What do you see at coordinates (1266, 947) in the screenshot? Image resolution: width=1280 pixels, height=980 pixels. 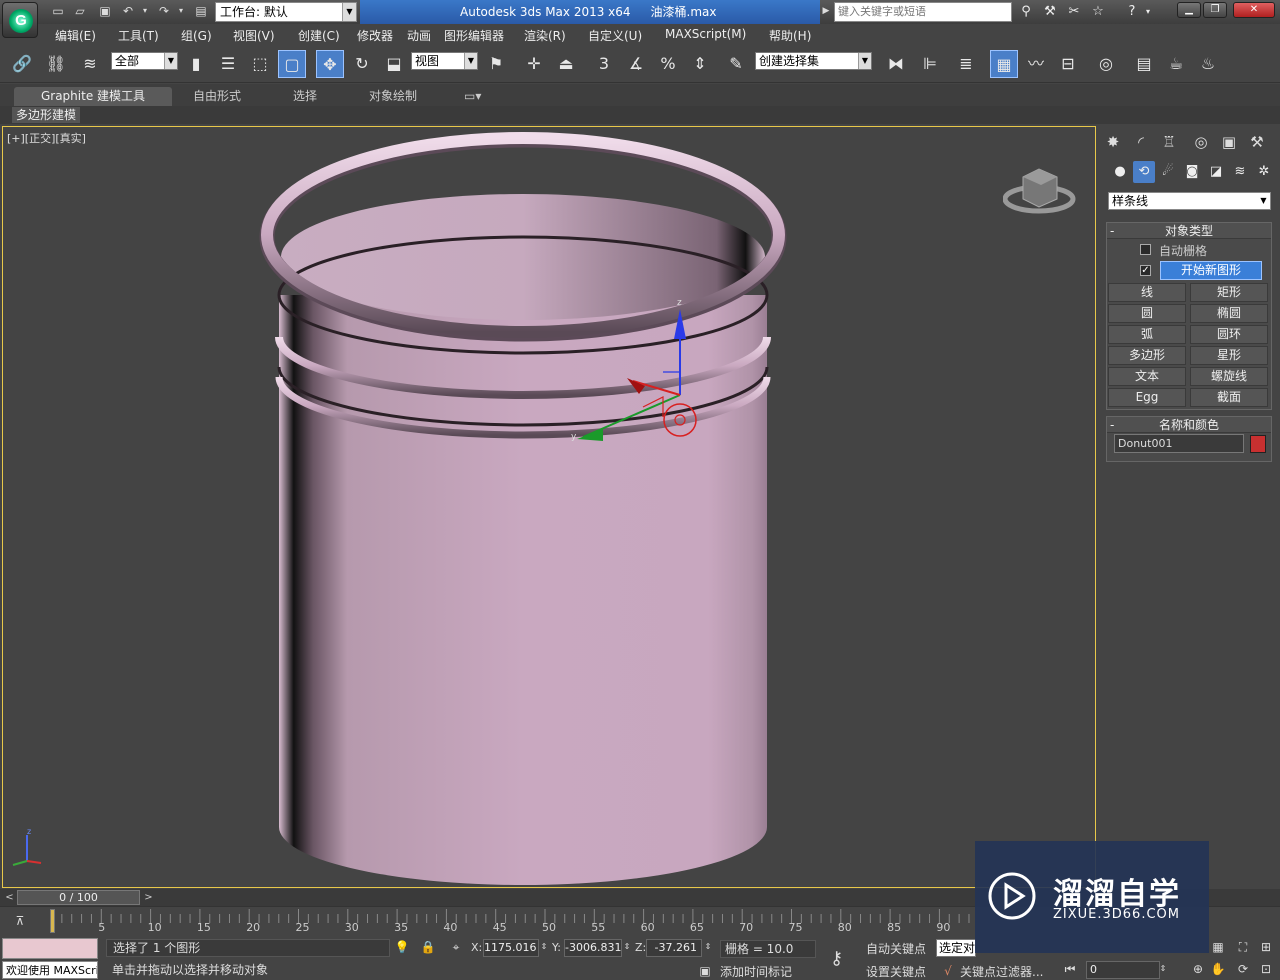 I see `zoom-extents-all-icon: ⊞` at bounding box center [1266, 947].